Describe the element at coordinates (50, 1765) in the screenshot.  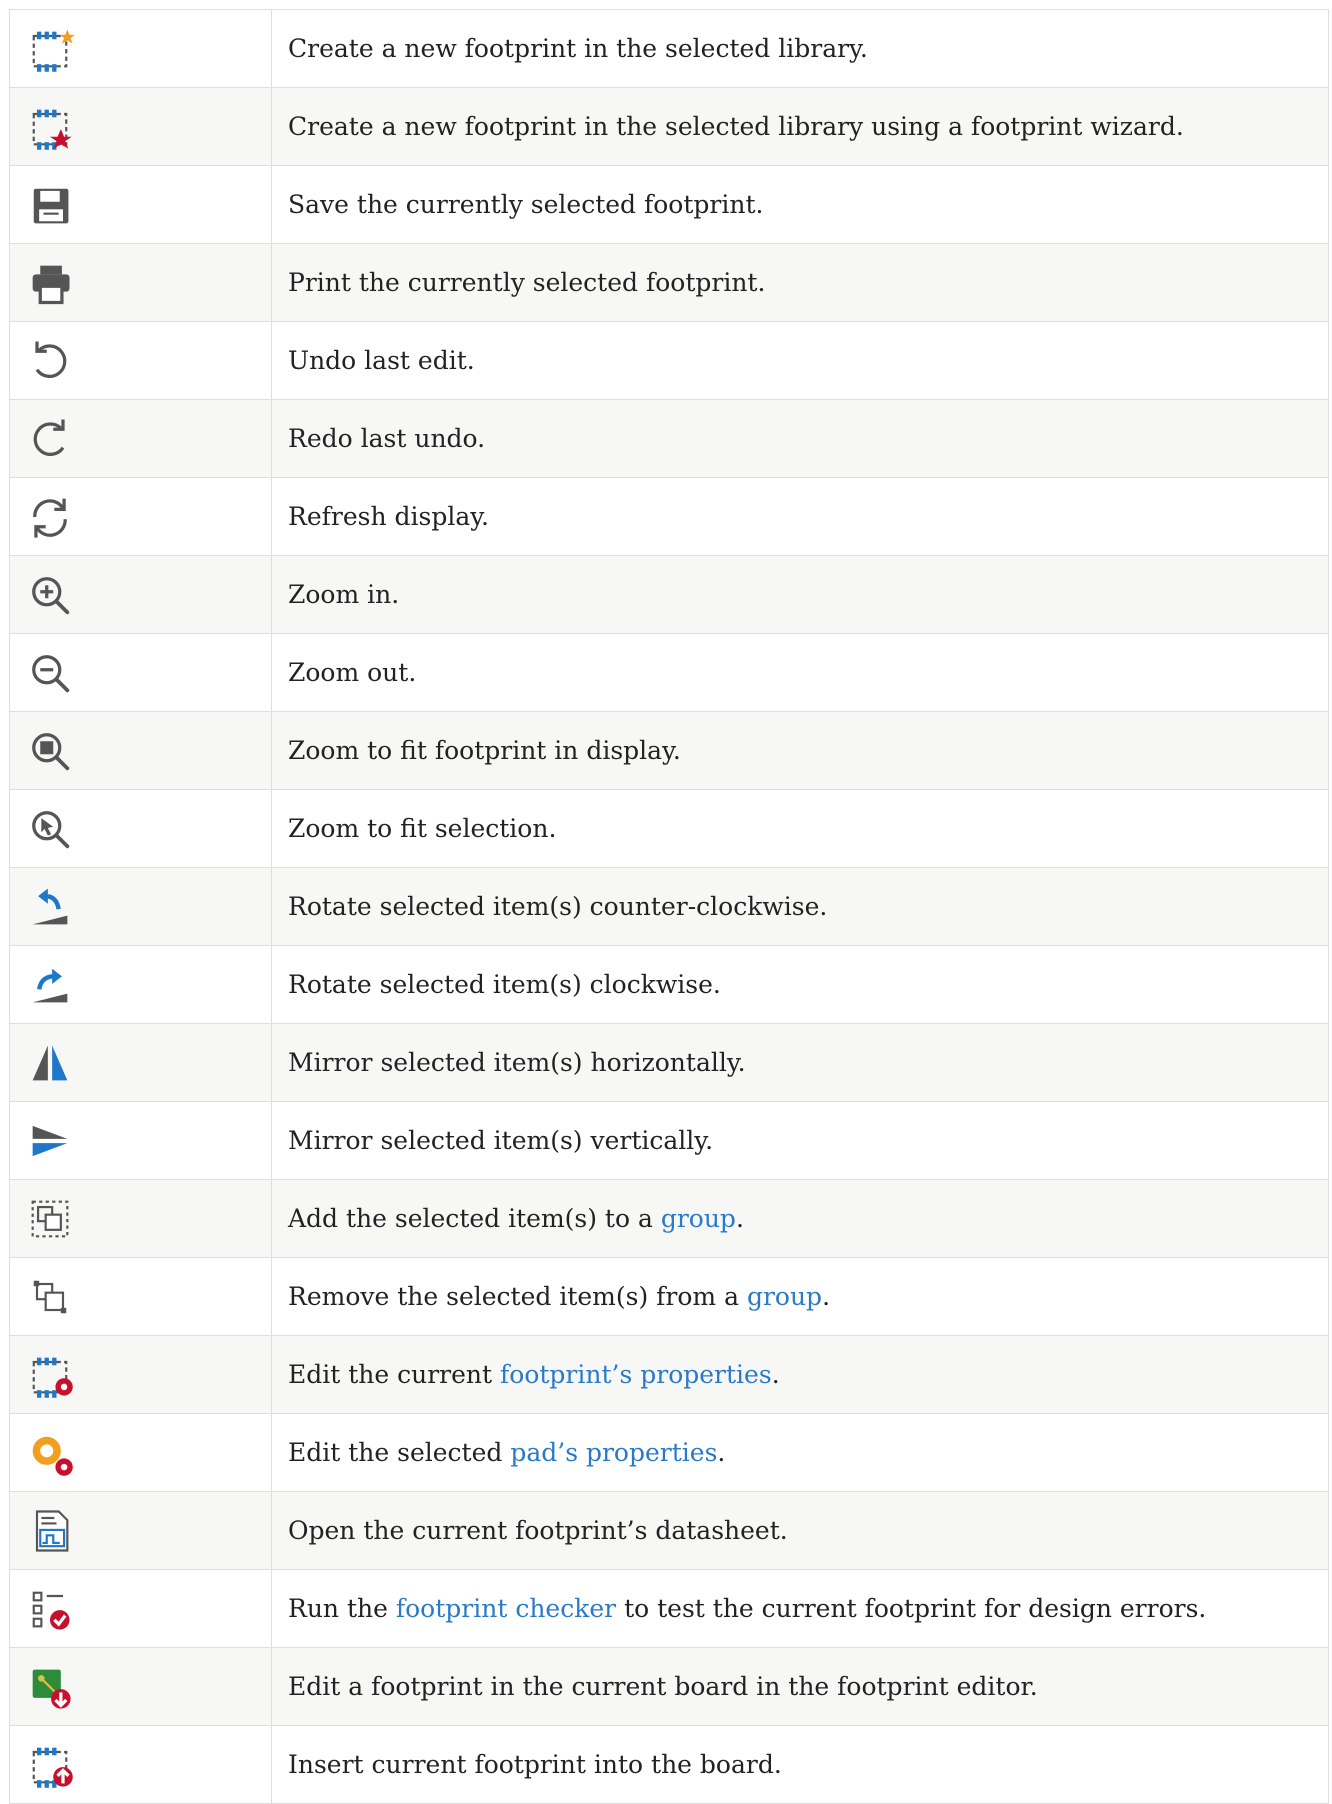
I see `insert-into-board-icon` at that location.